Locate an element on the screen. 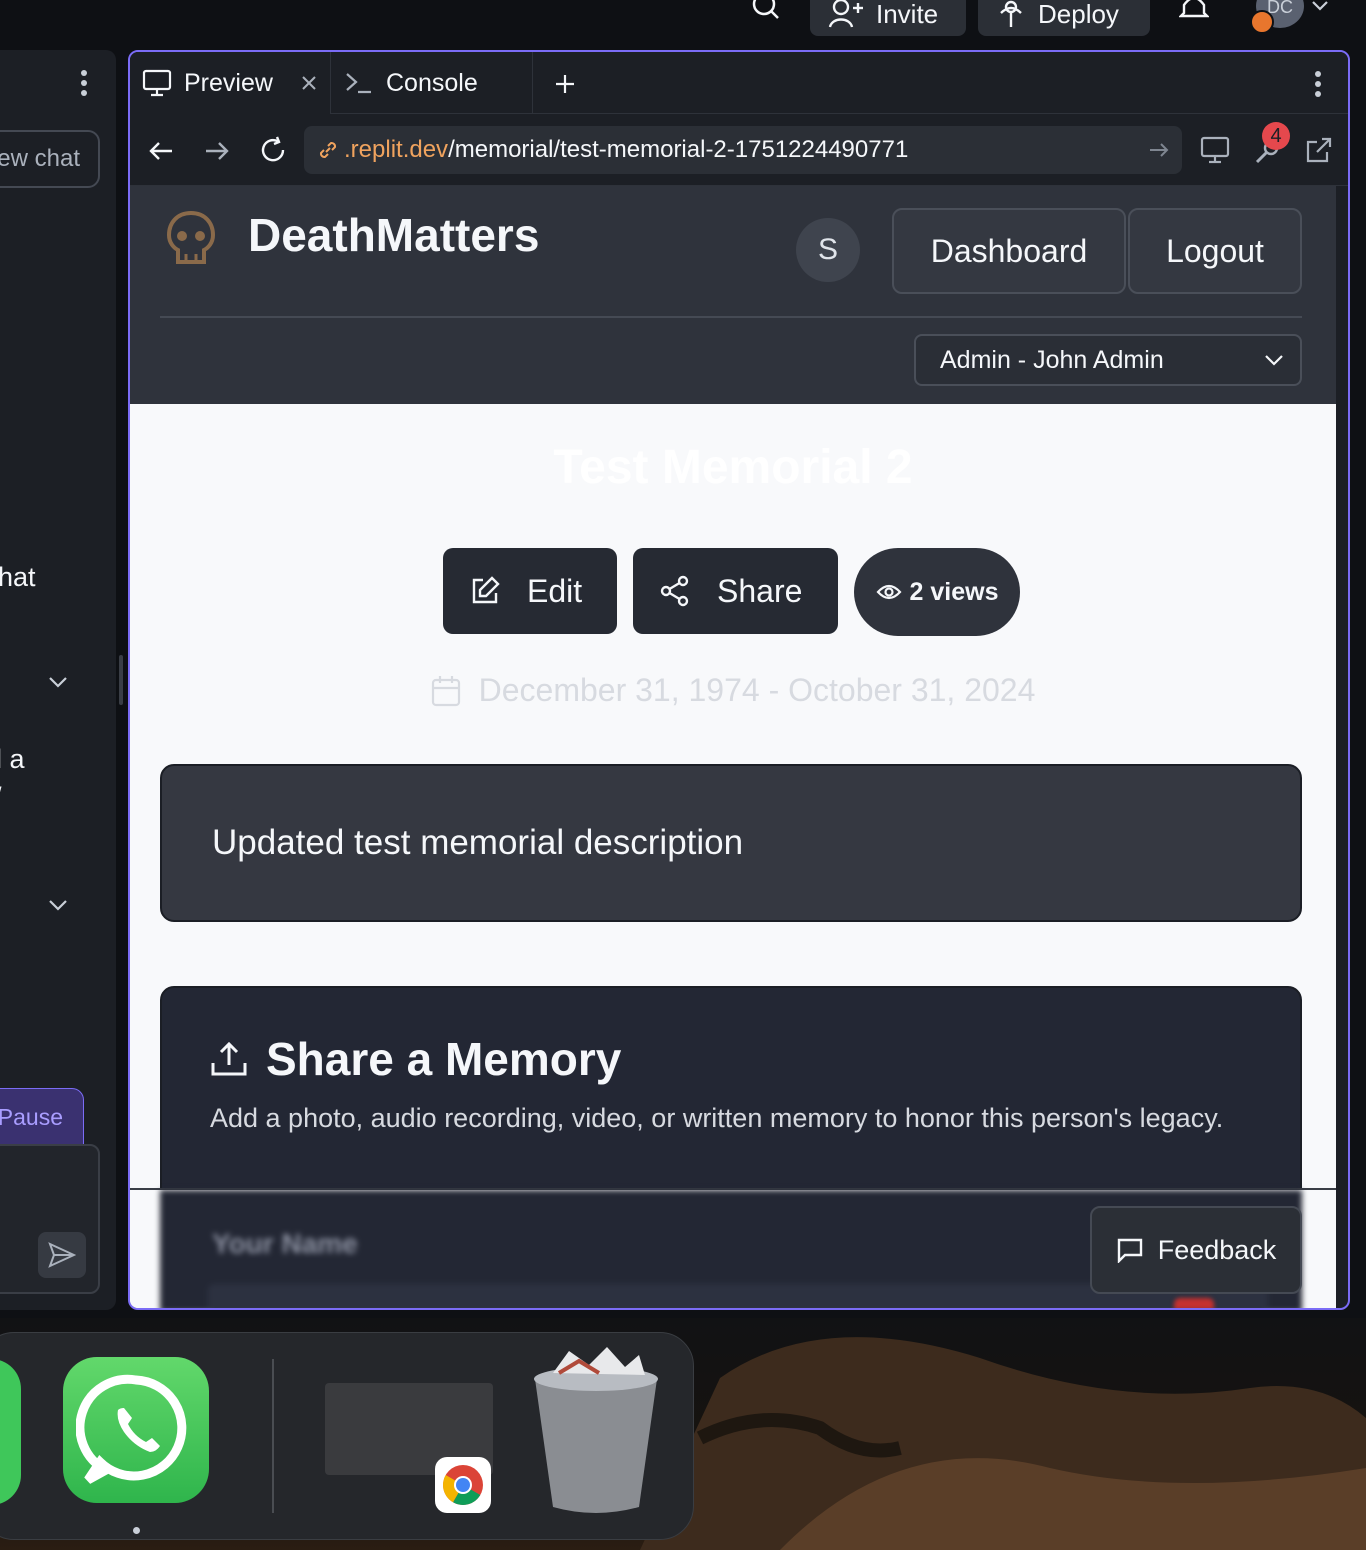  bell-icon is located at coordinates (1194, 11).